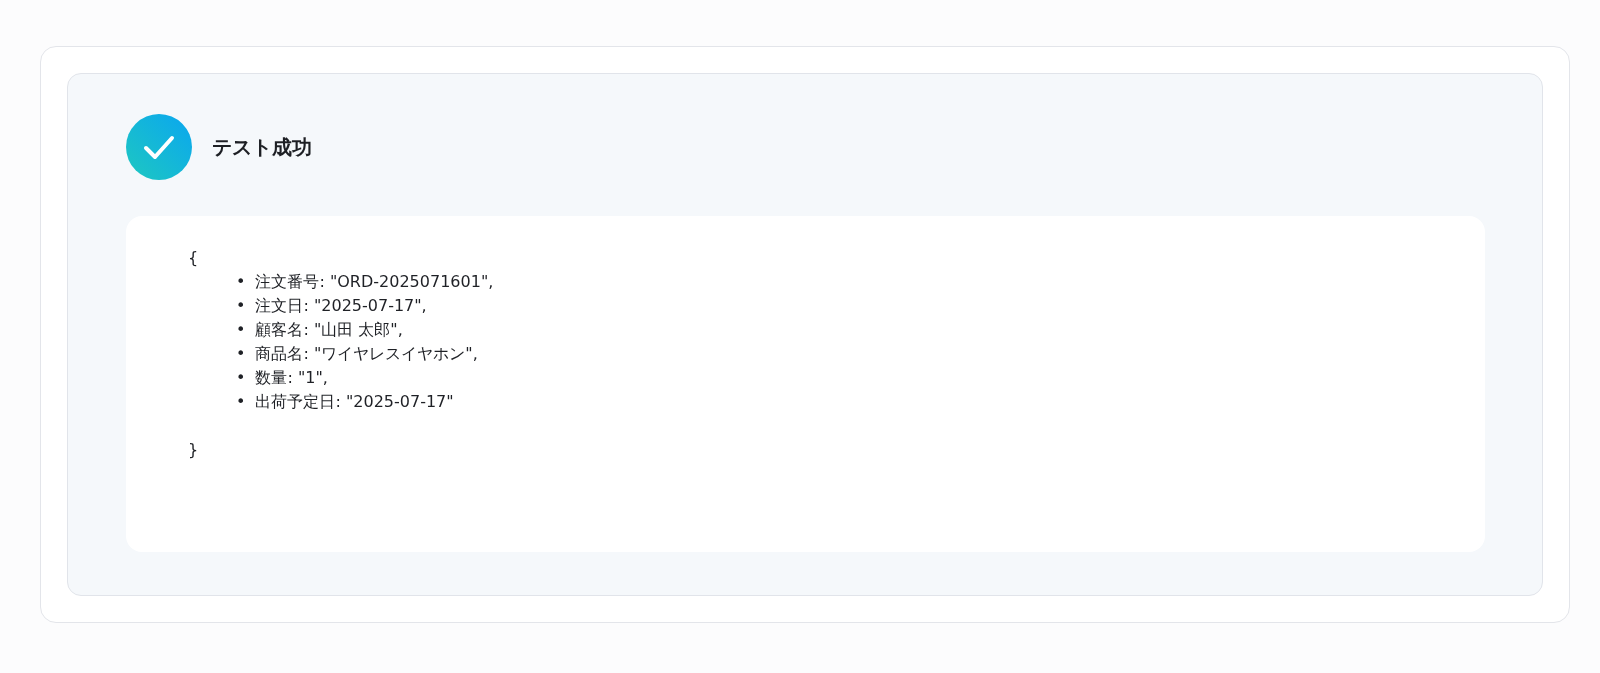 The width and height of the screenshot is (1600, 673). I want to click on field-item: 注文日: "2025-07-17",, so click(341, 306).